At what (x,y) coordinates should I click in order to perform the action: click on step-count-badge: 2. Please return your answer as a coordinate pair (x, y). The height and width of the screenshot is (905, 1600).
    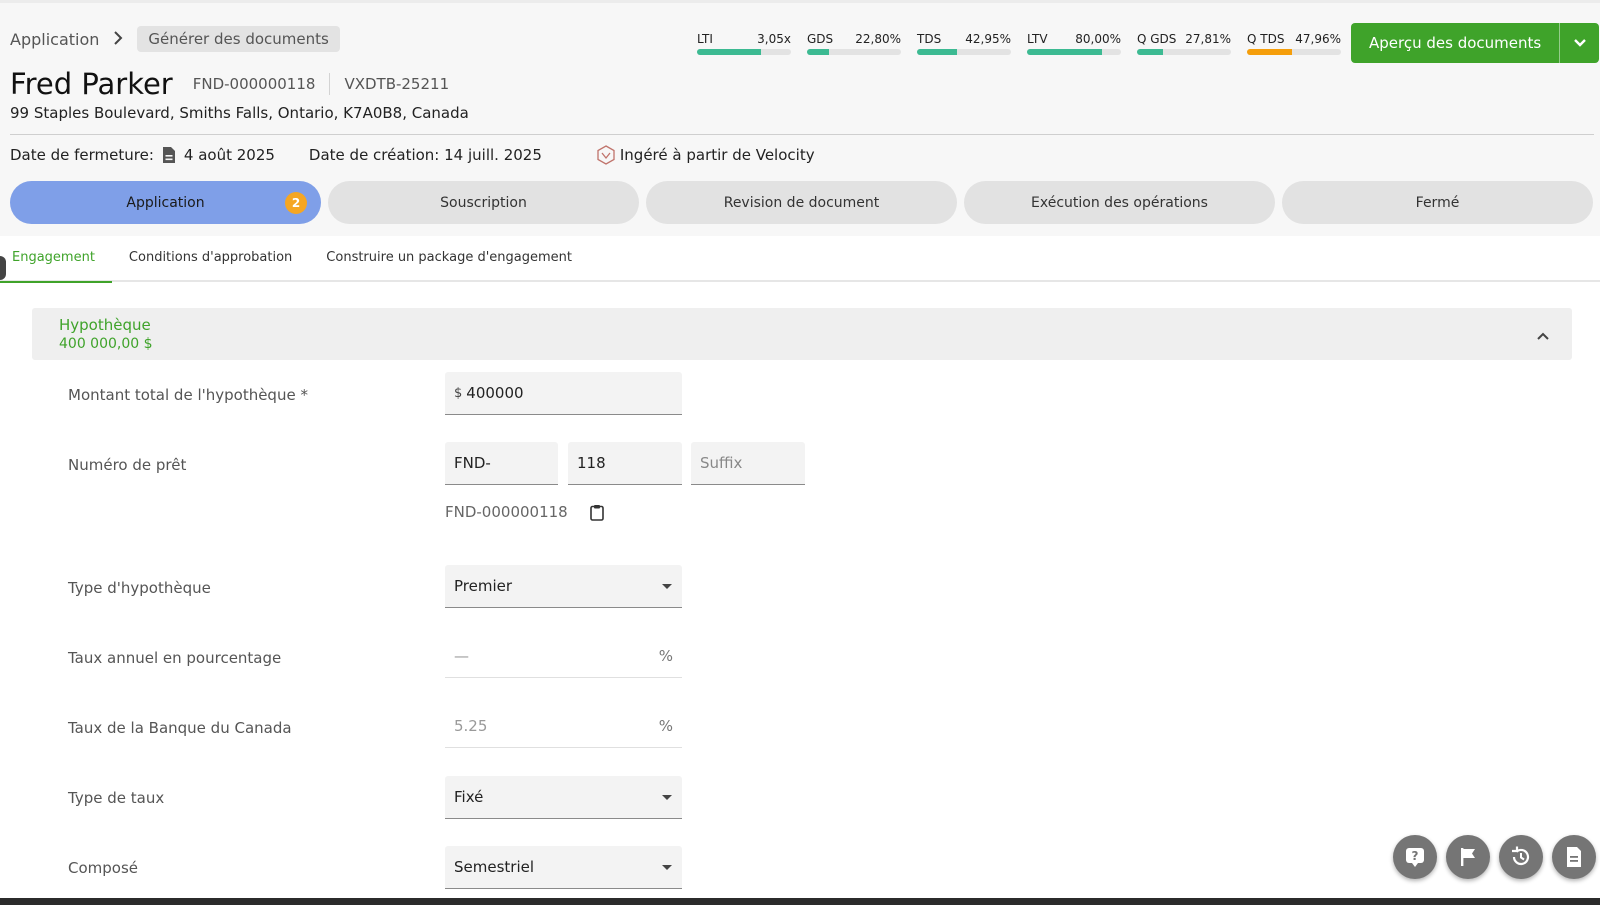
    Looking at the image, I should click on (296, 203).